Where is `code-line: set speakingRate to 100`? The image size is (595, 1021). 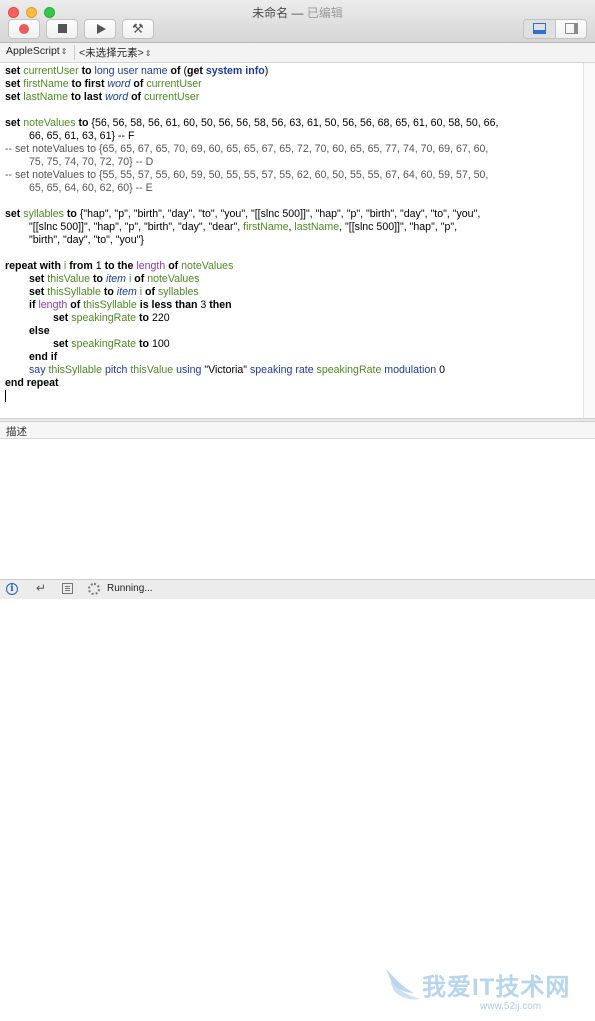 code-line: set speakingRate to 100 is located at coordinates (111, 344).